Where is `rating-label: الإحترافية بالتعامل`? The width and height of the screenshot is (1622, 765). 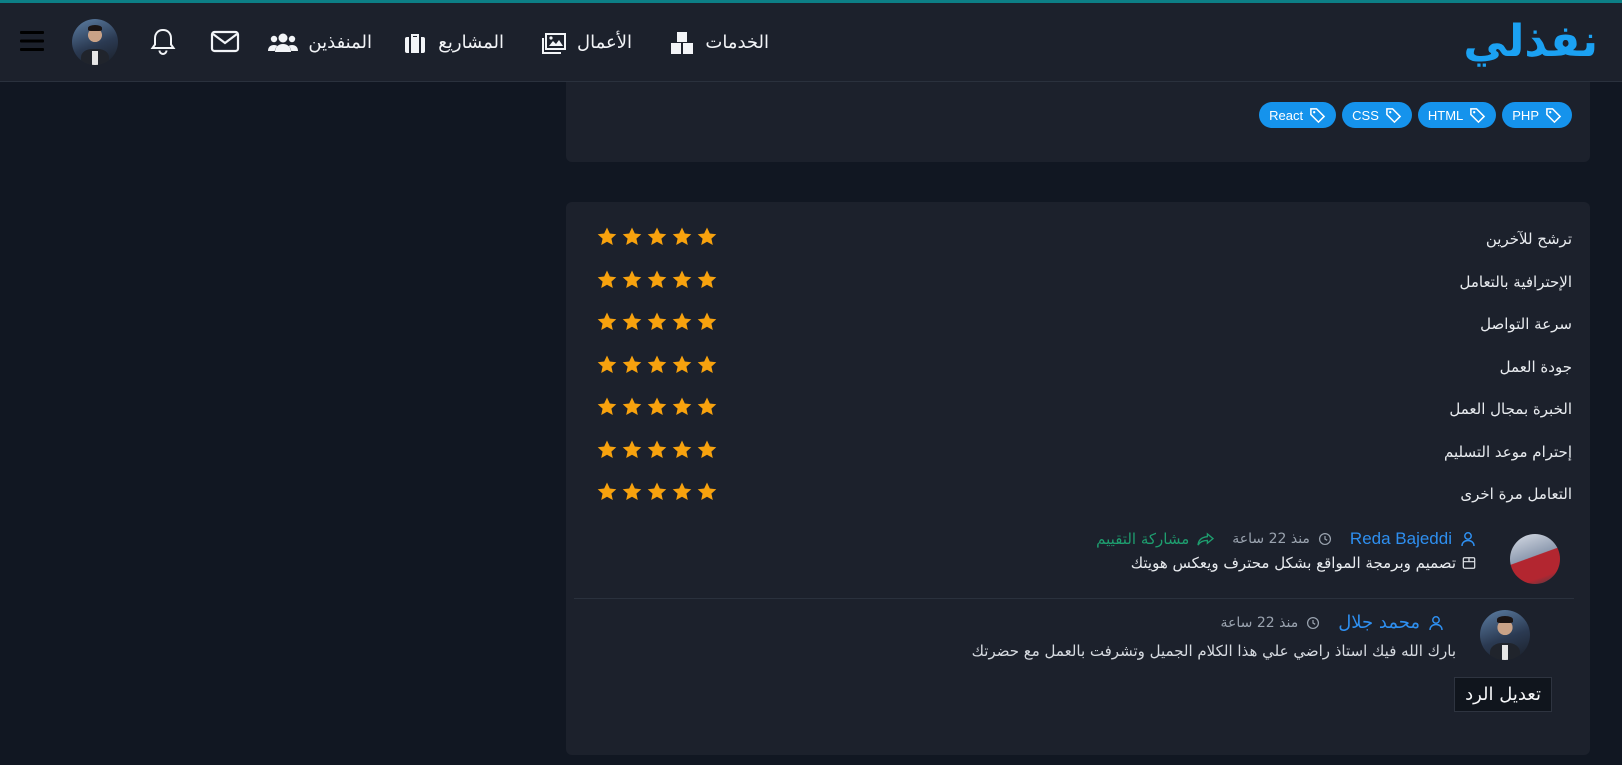 rating-label: الإحترافية بالتعامل is located at coordinates (1515, 281).